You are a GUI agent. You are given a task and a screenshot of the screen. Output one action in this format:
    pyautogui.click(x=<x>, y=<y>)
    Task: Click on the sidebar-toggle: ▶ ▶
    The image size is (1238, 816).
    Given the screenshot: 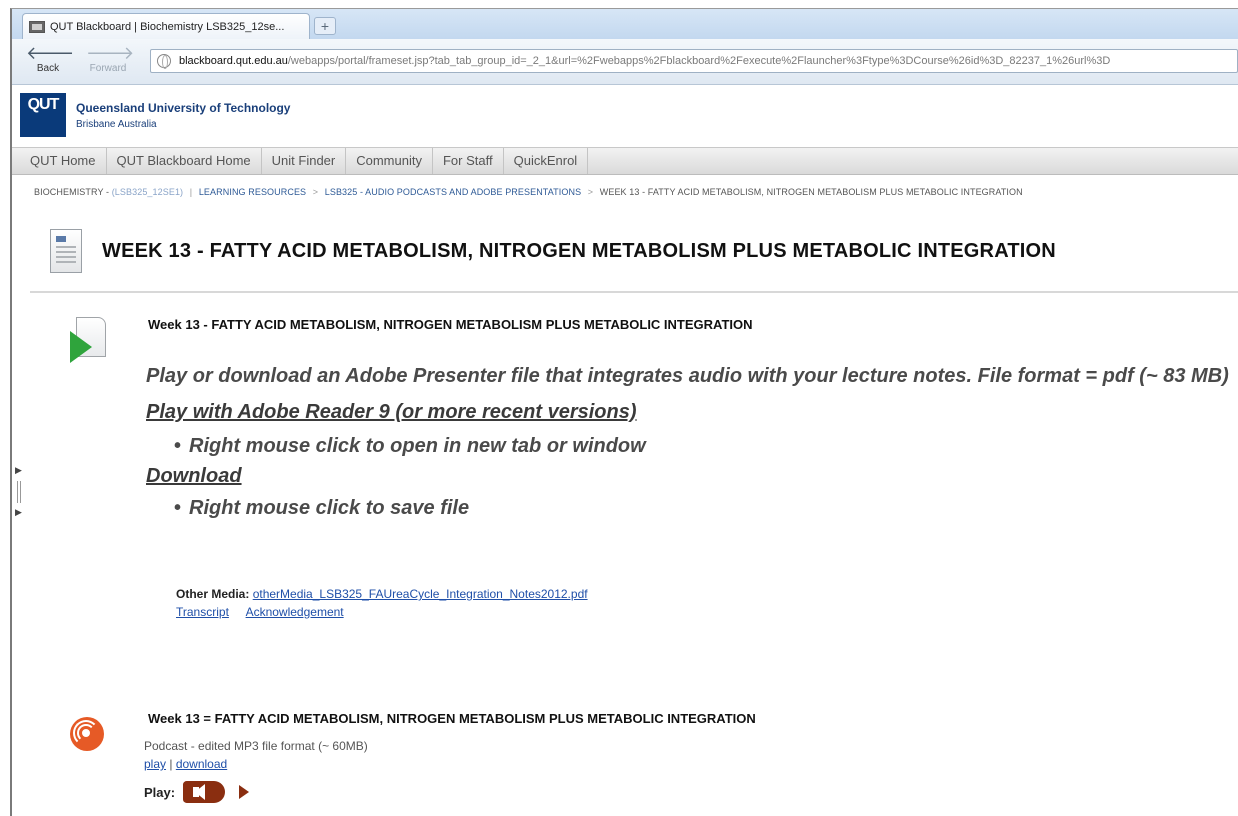 What is the action you would take?
    pyautogui.click(x=20, y=494)
    